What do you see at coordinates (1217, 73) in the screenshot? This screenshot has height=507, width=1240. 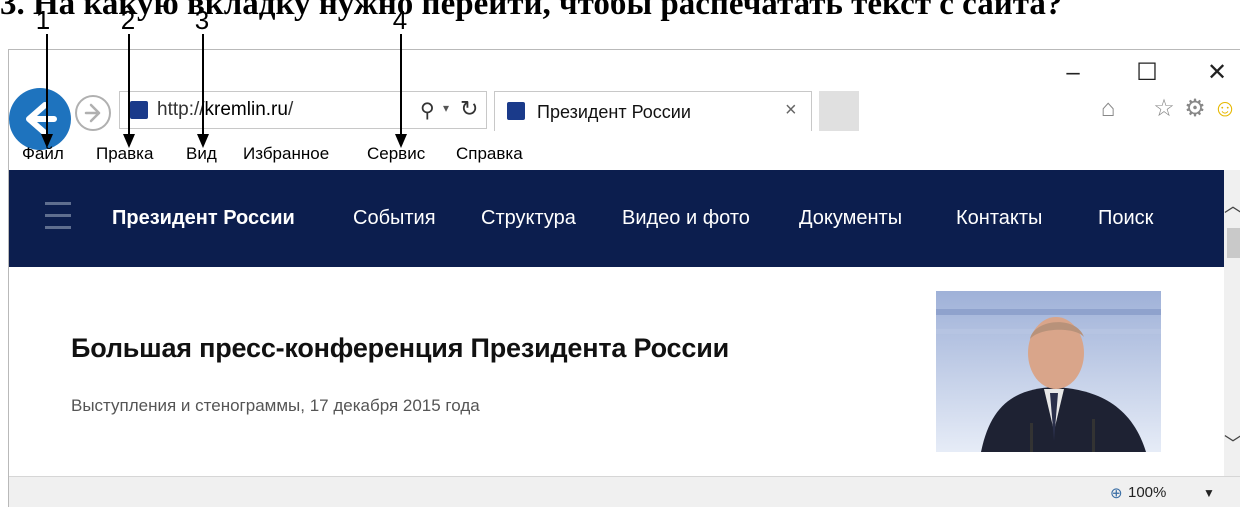 I see `close-window-button: ✕` at bounding box center [1217, 73].